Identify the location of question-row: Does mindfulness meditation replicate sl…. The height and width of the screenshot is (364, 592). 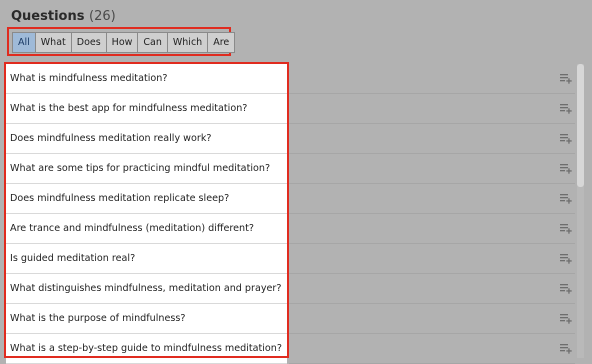
(146, 199).